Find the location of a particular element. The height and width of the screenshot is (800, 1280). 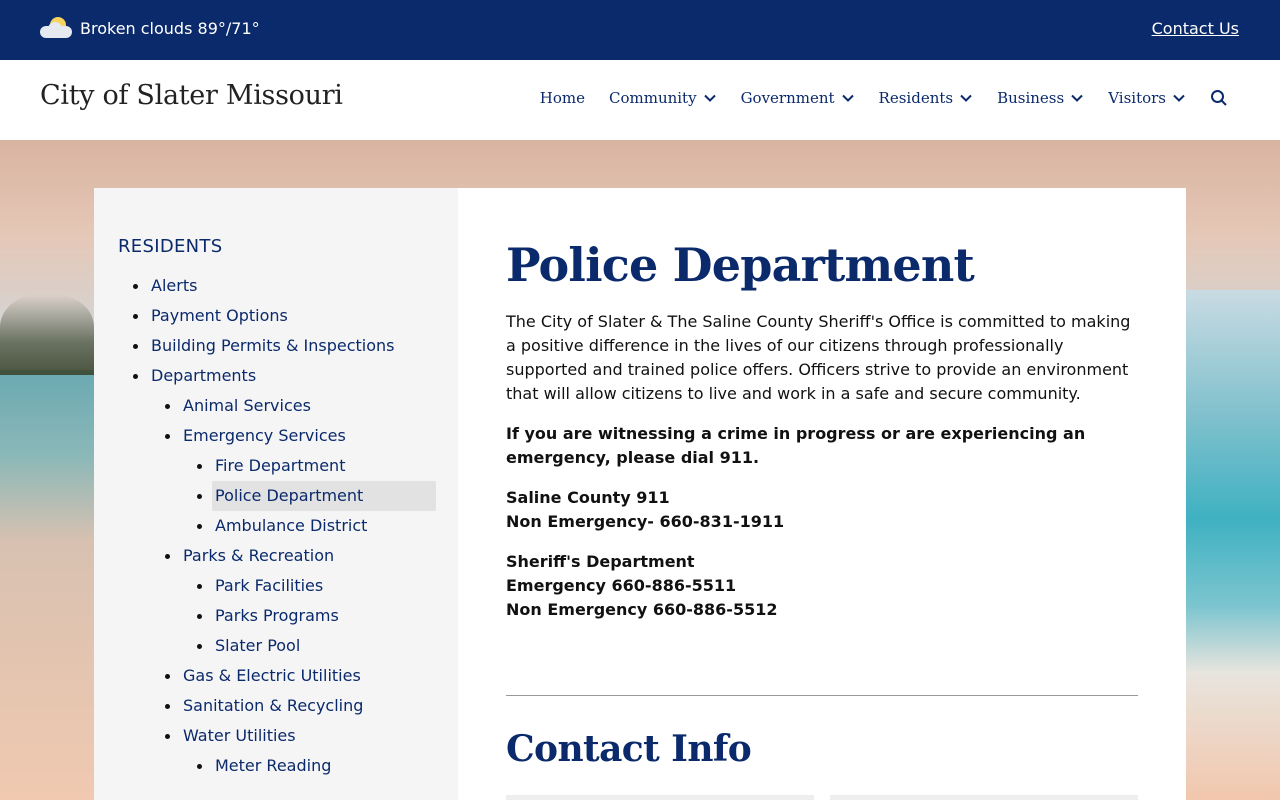

sidebar-item-sanitation: Sanitation & Recycling is located at coordinates (277, 706).